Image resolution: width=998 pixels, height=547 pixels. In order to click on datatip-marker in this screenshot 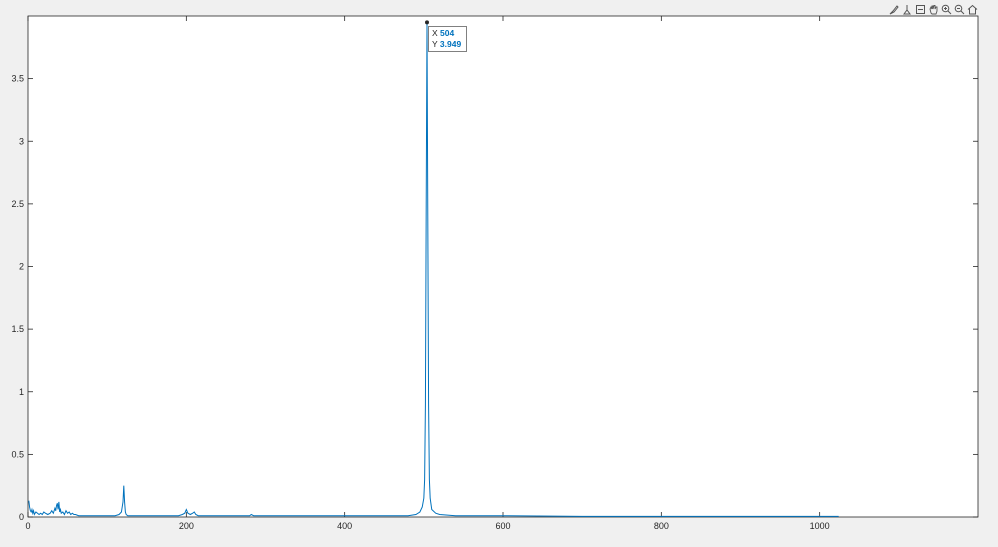, I will do `click(427, 22)`.